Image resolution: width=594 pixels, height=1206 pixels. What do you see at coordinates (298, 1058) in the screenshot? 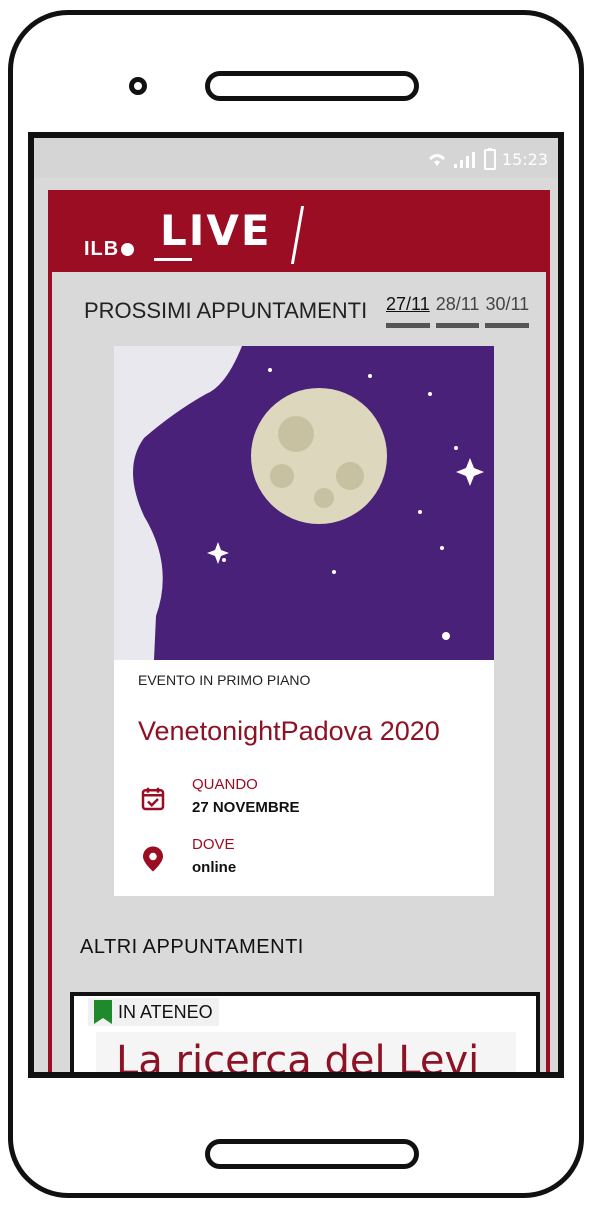
I see `headline-text: La ricerca del Levi Cases:` at bounding box center [298, 1058].